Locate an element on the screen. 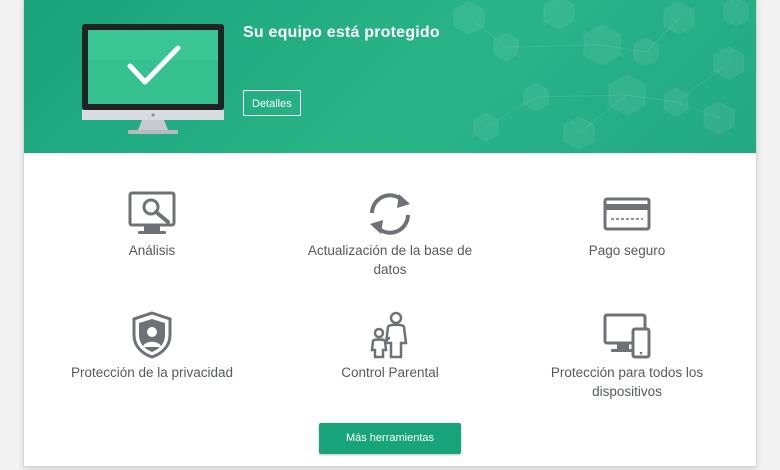 Image resolution: width=780 pixels, height=470 pixels. protection-status-title: Su equipo está protegido is located at coordinates (341, 32).